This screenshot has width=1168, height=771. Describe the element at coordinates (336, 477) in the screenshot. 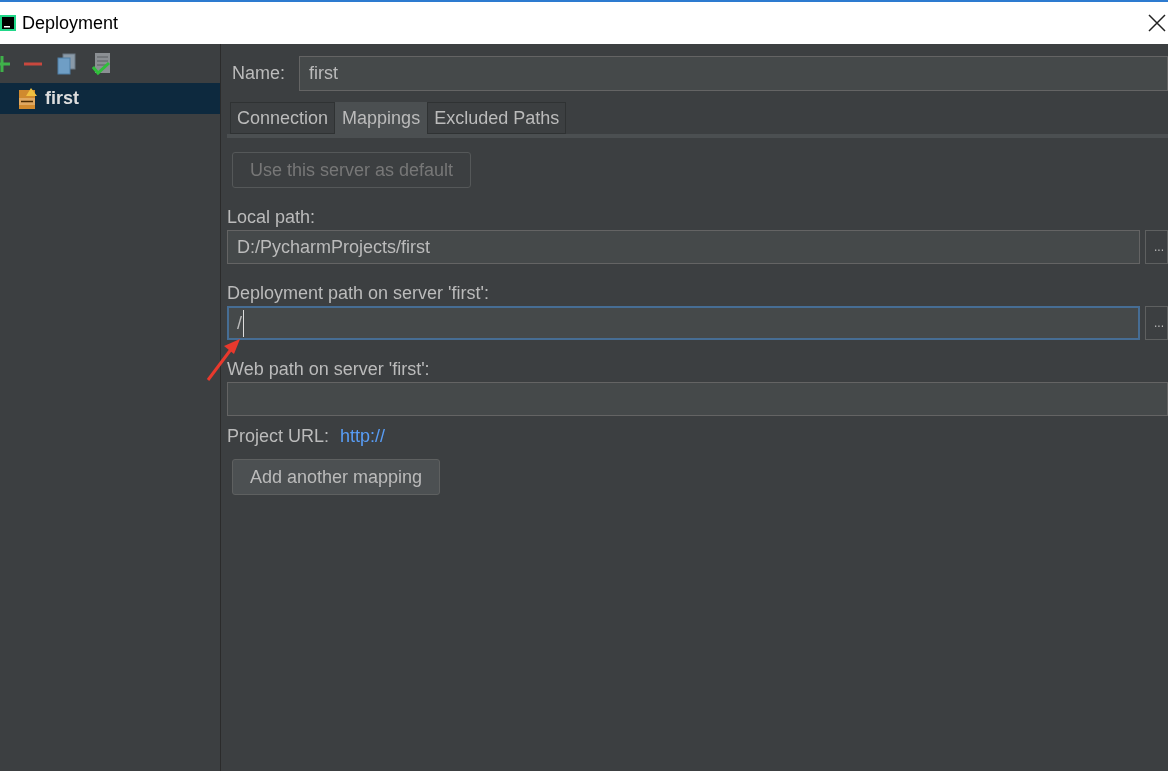

I see `add-mapping-button: Add another mapping` at that location.